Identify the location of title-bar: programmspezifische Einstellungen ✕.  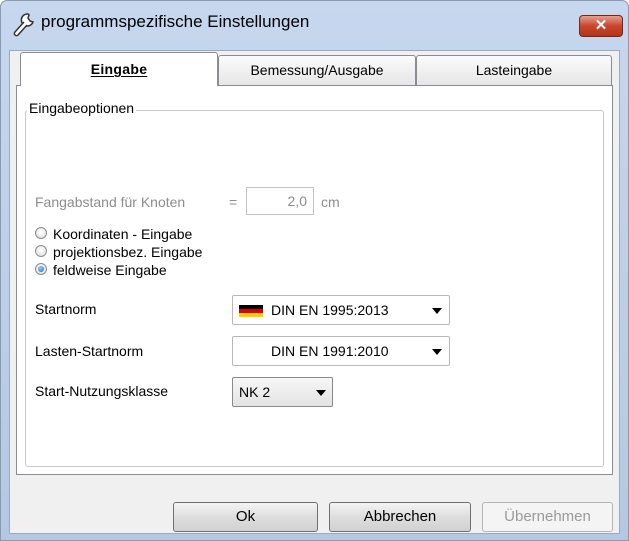
(314, 25).